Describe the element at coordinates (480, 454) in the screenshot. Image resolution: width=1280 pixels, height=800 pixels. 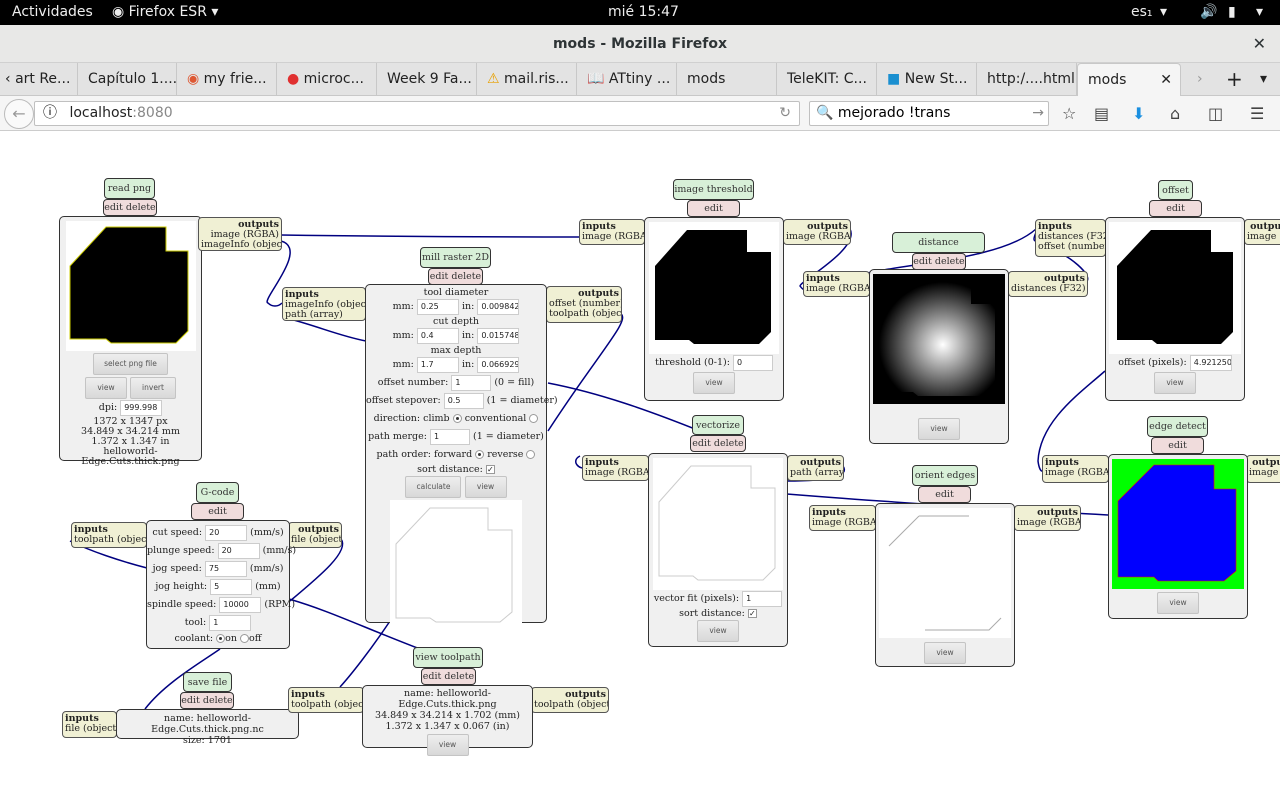
I see `forward-radio` at that location.